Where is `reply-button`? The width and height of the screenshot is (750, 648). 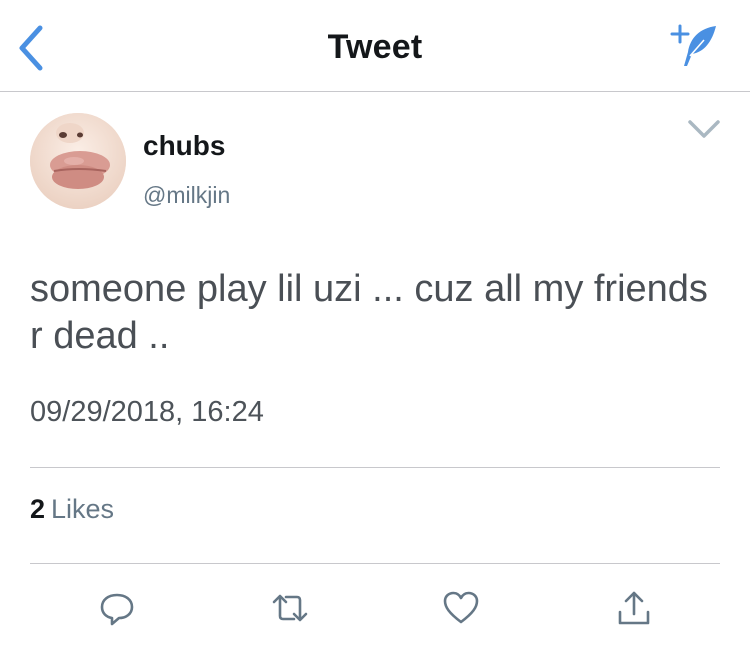 reply-button is located at coordinates (117, 608).